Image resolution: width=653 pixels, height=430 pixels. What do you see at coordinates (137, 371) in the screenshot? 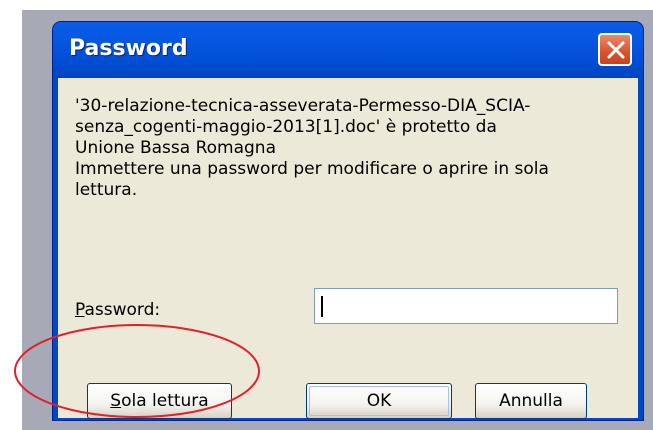
I see `highlight-ellipse` at bounding box center [137, 371].